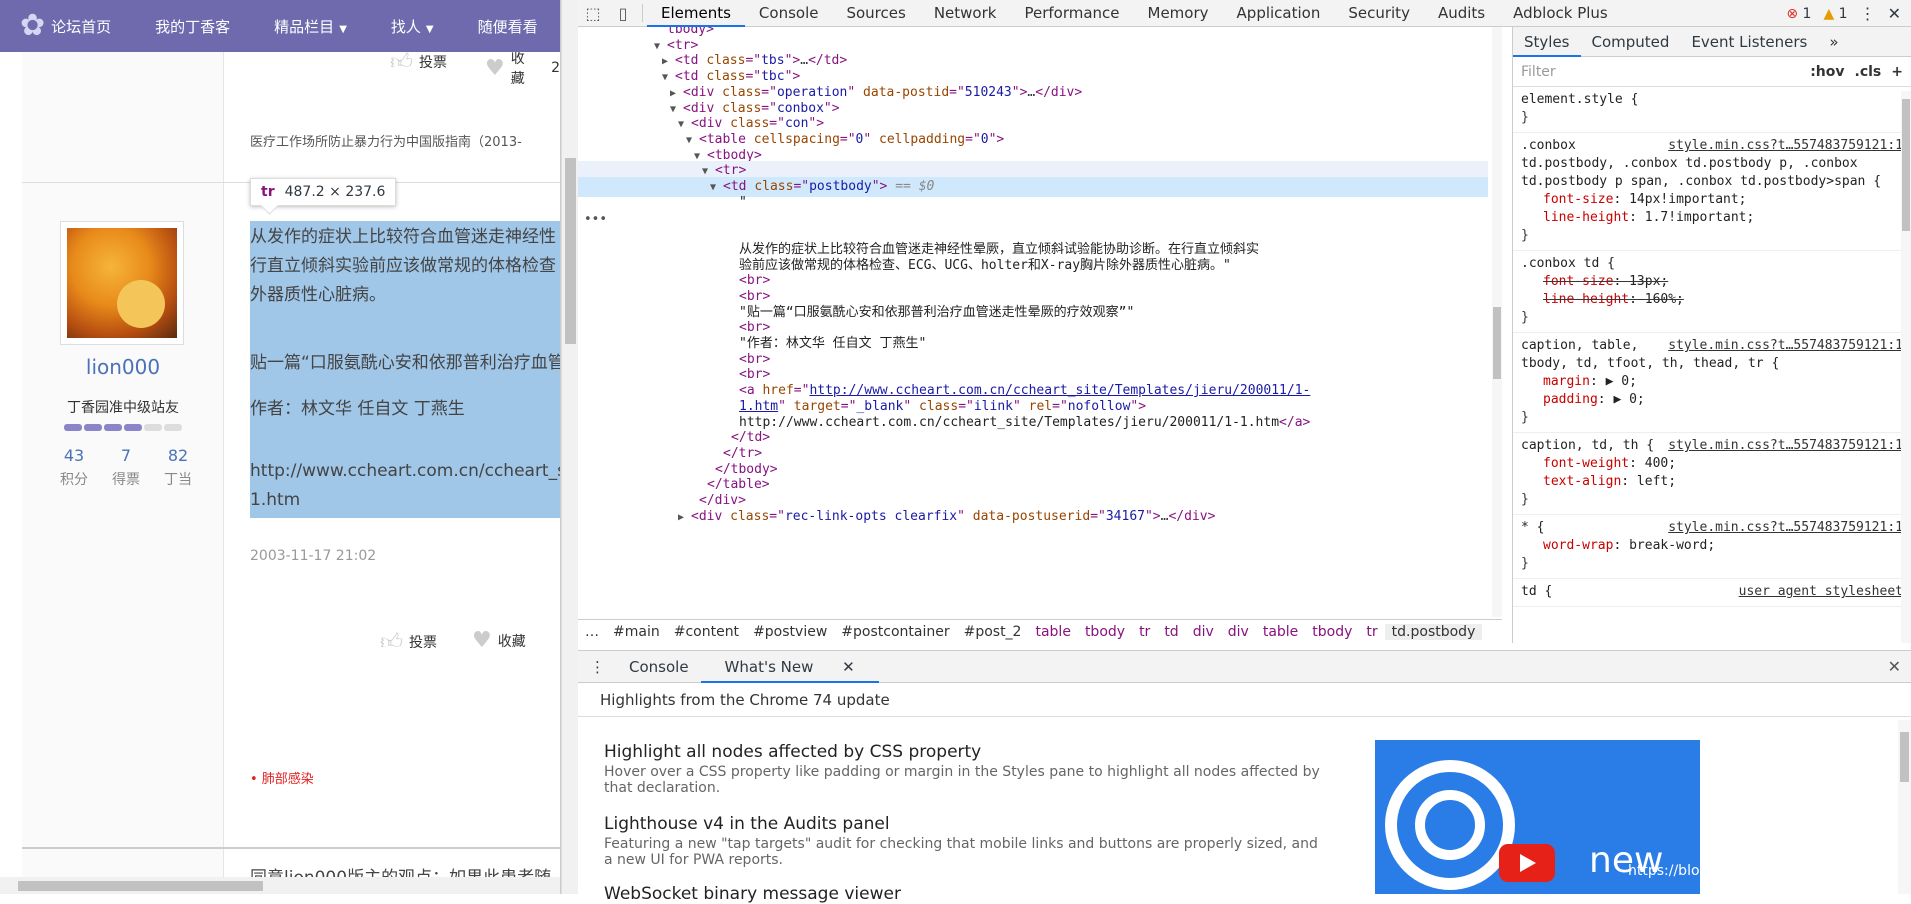 This screenshot has width=1911, height=904. What do you see at coordinates (895, 632) in the screenshot?
I see `breadcrumb-item: #postcontainer` at bounding box center [895, 632].